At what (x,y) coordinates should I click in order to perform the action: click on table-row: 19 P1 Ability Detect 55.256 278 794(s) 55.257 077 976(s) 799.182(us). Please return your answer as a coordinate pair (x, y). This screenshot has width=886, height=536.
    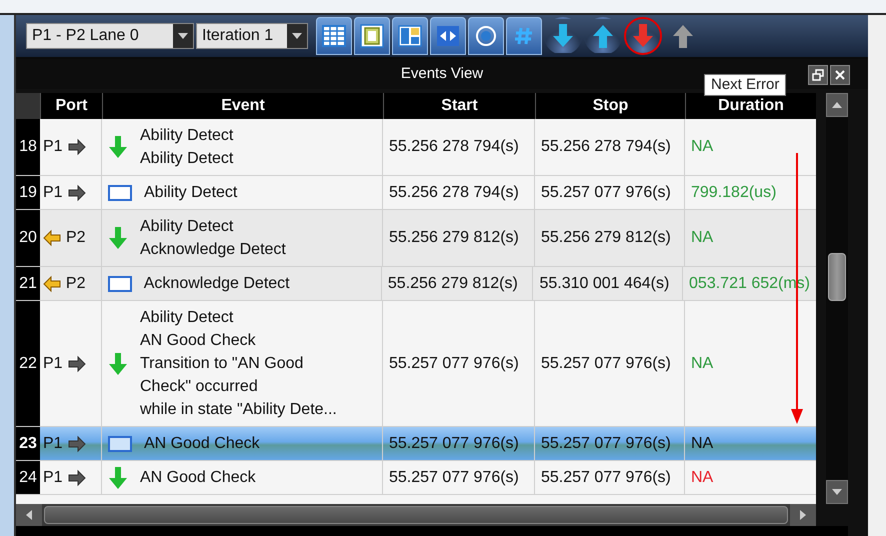
    Looking at the image, I should click on (416, 193).